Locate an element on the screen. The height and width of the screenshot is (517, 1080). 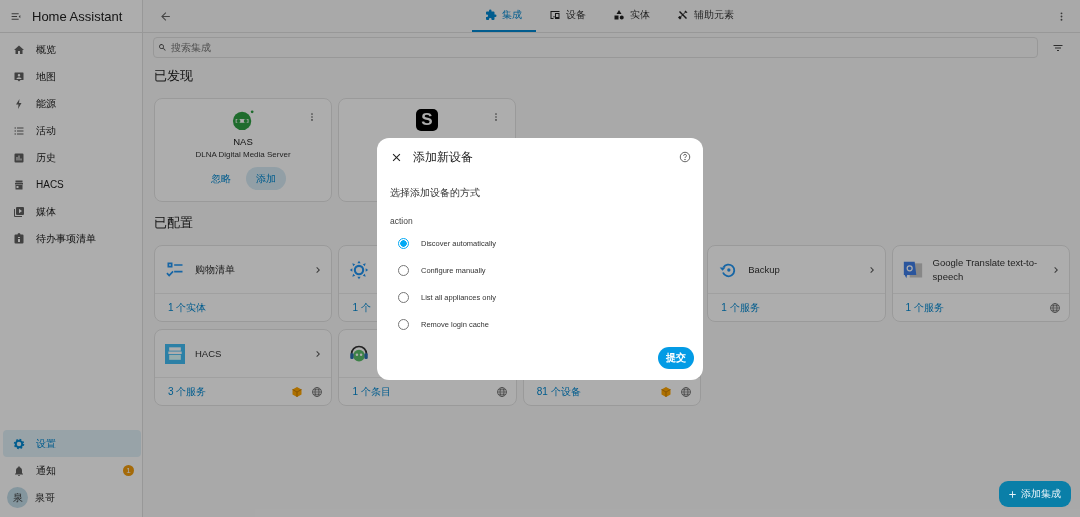
app-logo: S is located at coordinates (427, 120).